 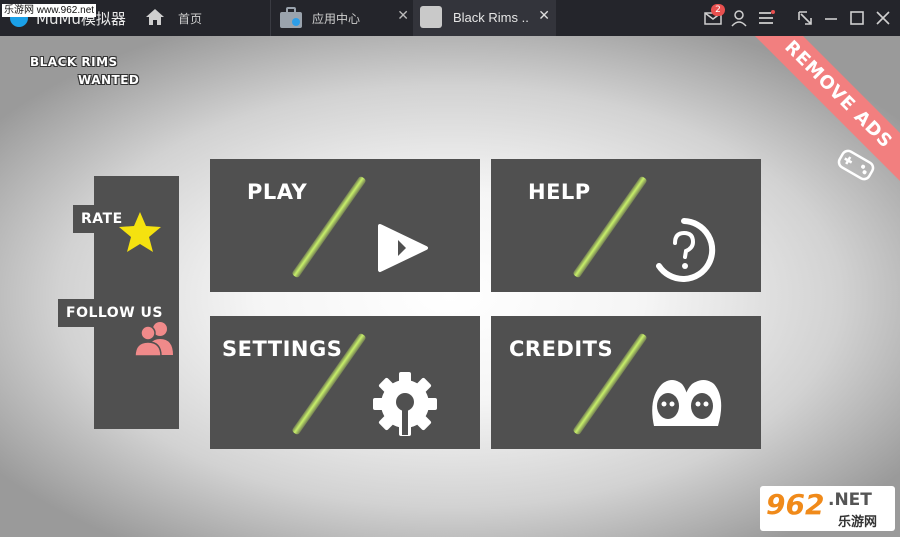 I want to click on people-icon, so click(x=154, y=338).